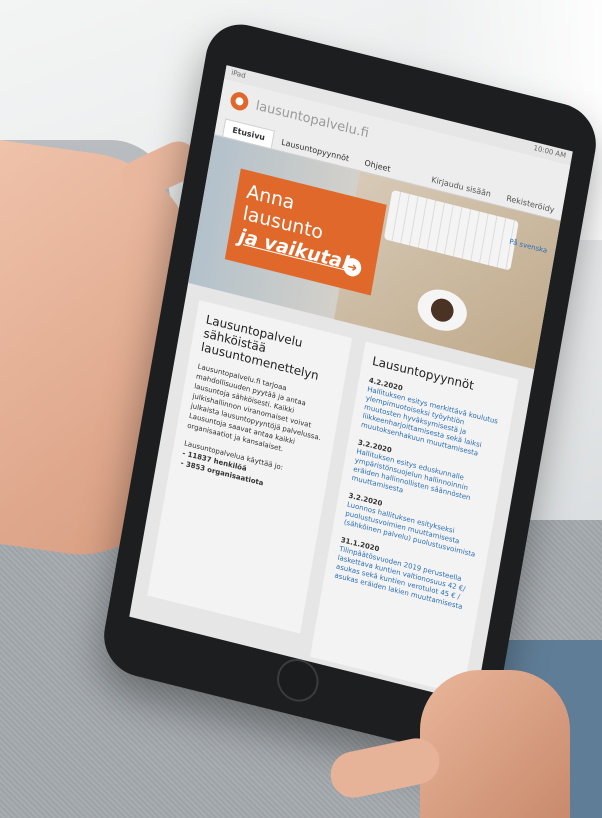 This screenshot has width=602, height=818. Describe the element at coordinates (495, 744) in the screenshot. I see `right-hand` at that location.